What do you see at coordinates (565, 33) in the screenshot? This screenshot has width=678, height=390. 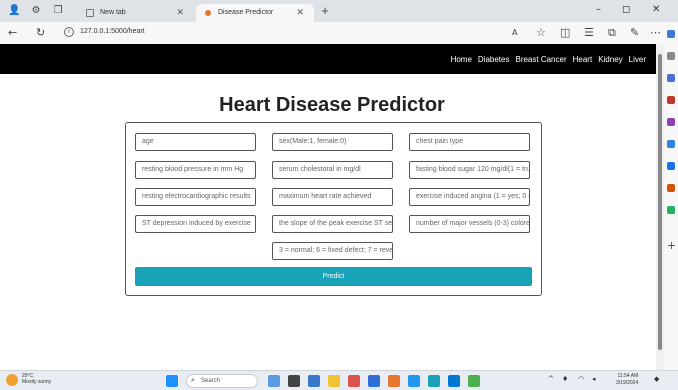 I see `split-screen-icon: ◫` at bounding box center [565, 33].